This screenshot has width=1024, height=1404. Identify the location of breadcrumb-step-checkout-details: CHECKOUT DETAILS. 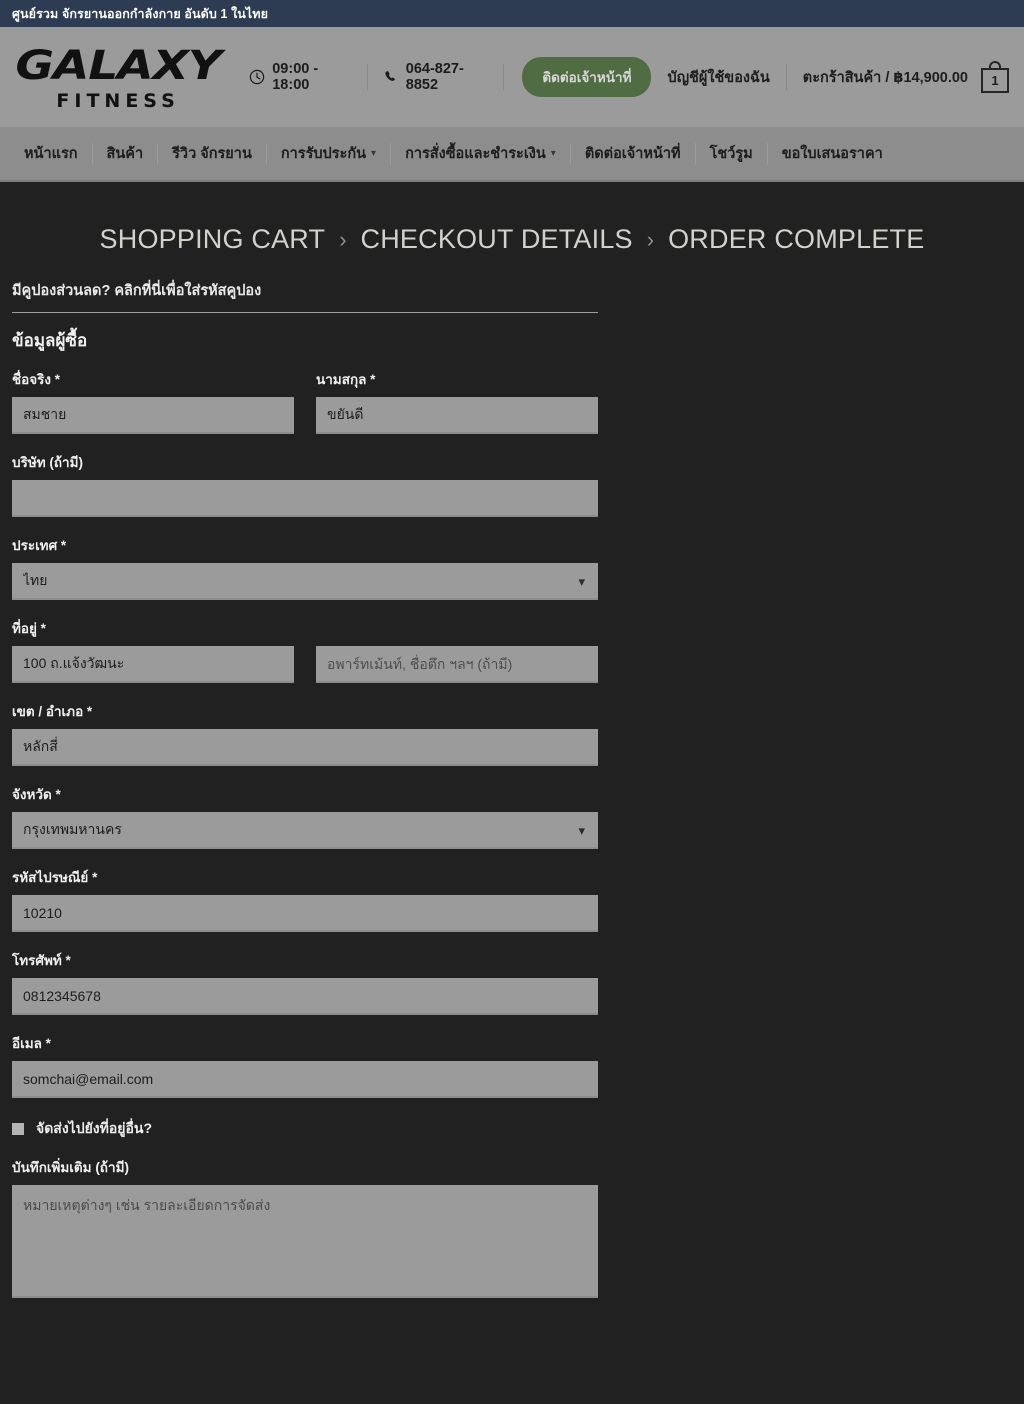
(497, 239).